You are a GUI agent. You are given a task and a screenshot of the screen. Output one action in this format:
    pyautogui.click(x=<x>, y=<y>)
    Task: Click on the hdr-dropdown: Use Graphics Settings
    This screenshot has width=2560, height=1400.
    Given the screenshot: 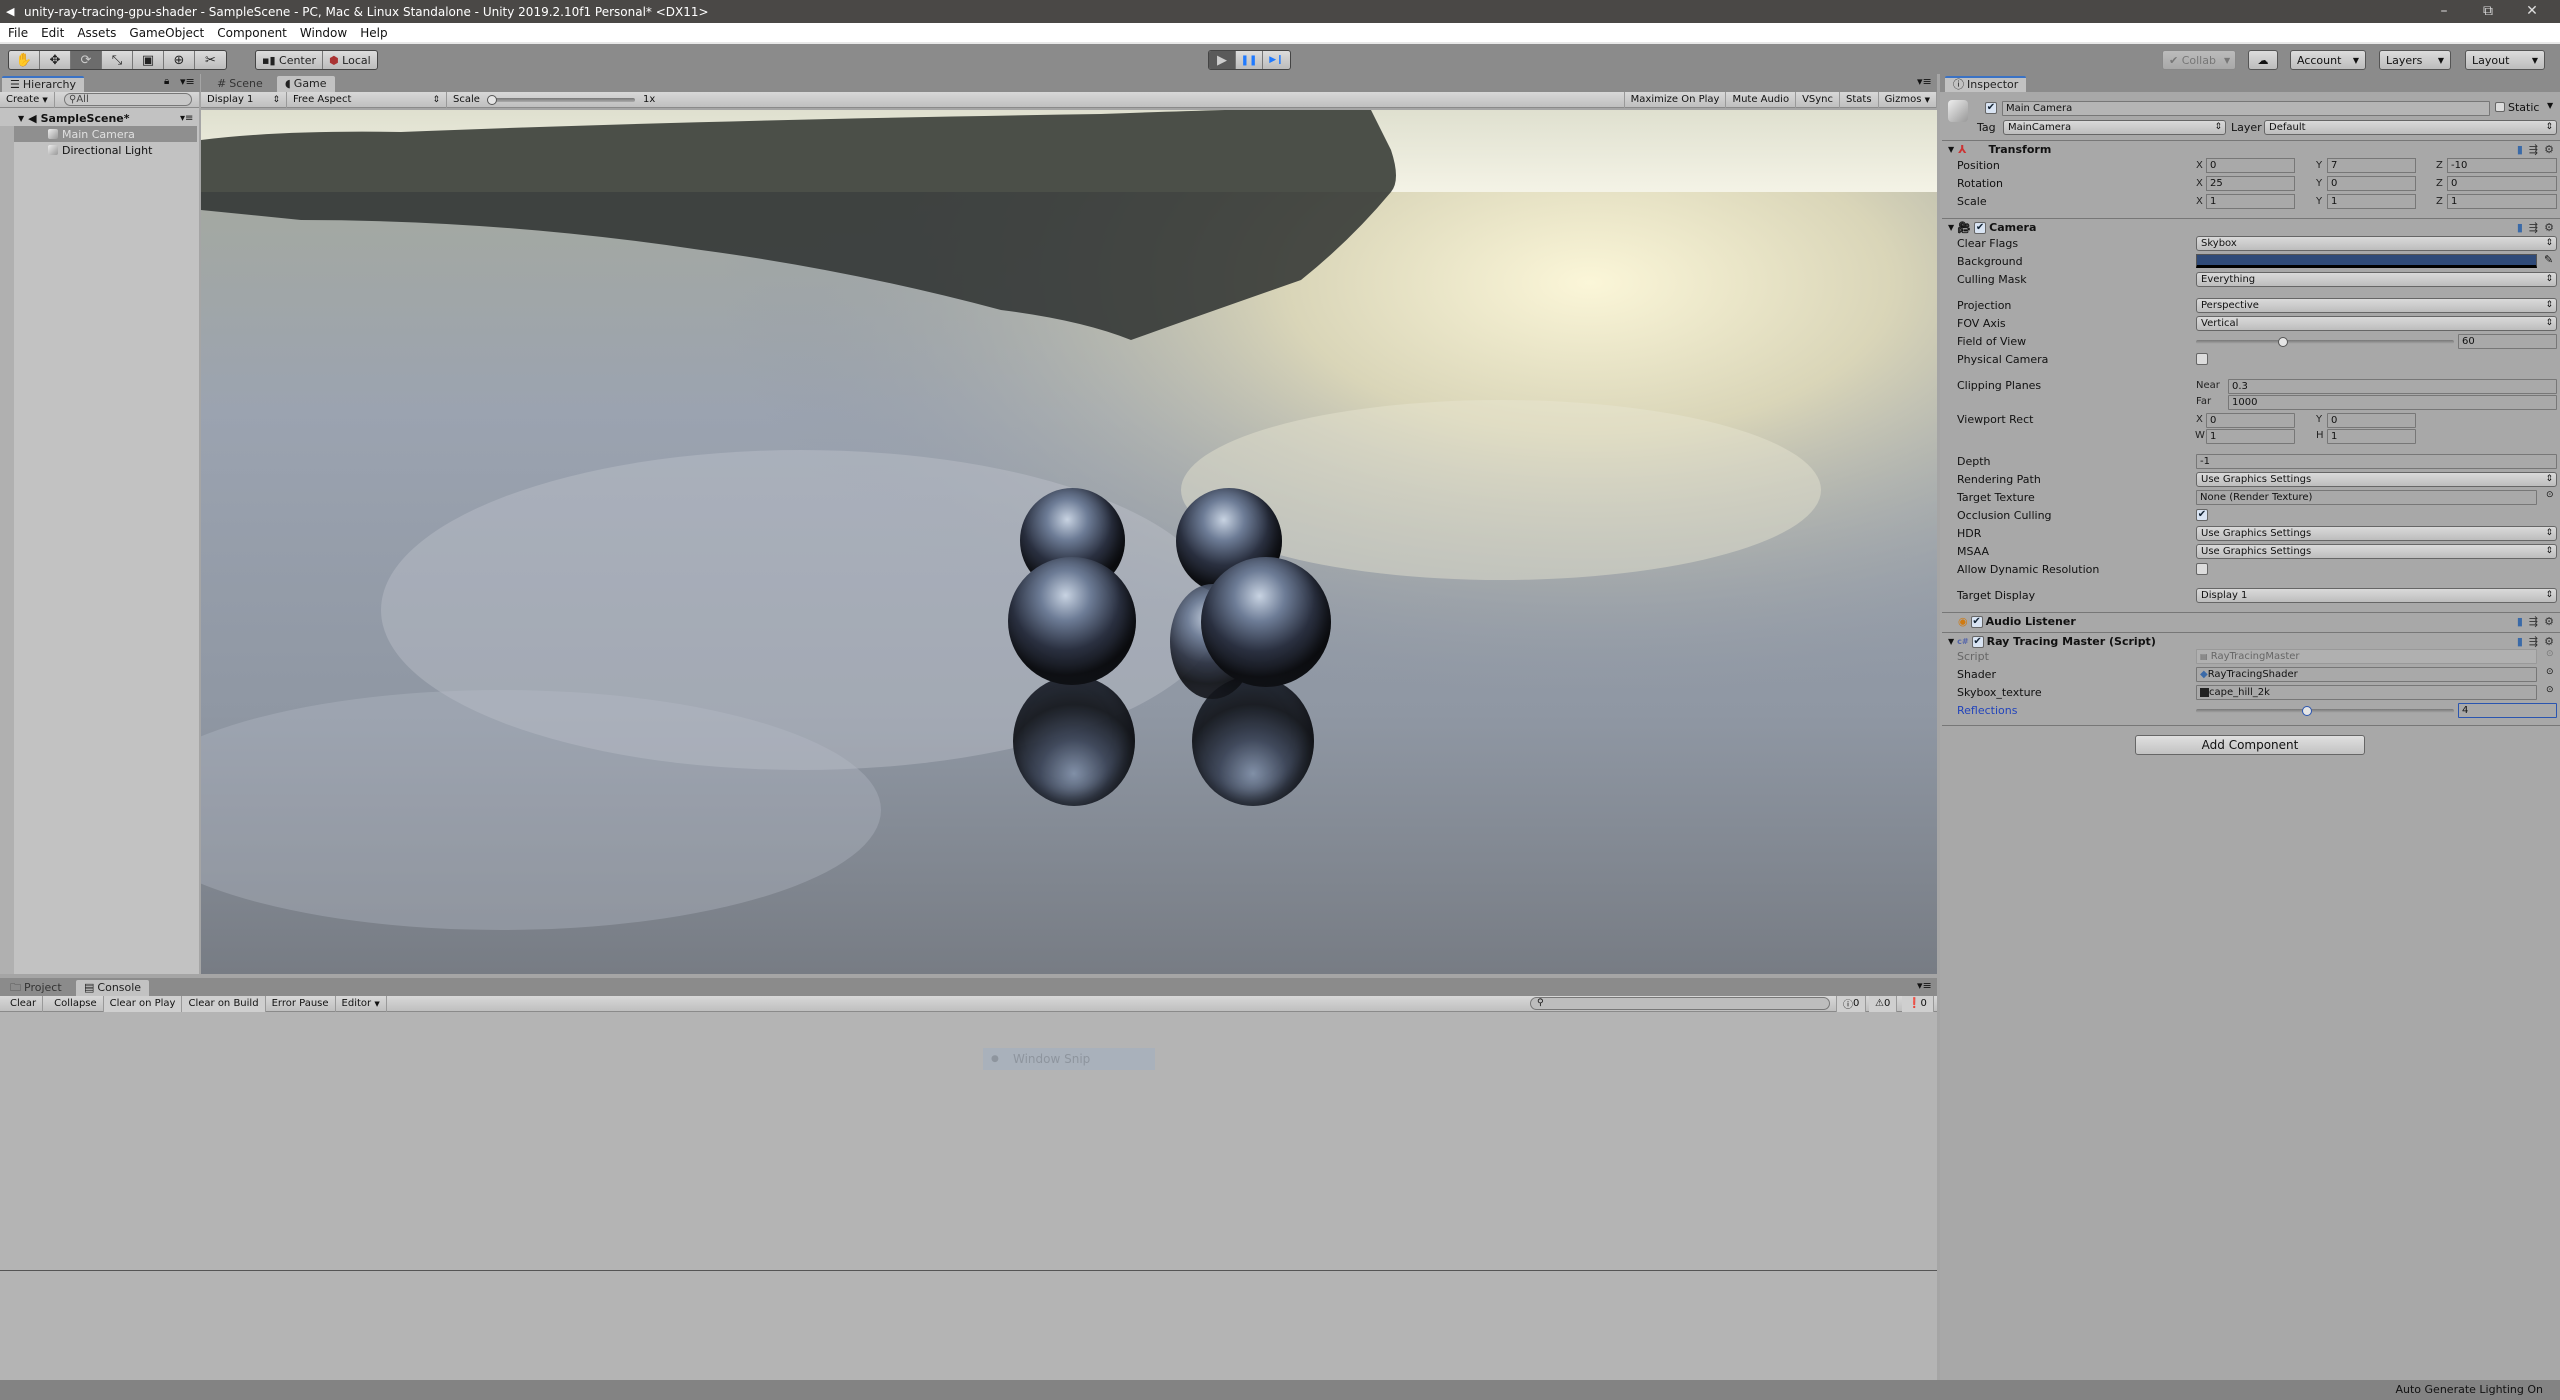 What is the action you would take?
    pyautogui.click(x=2376, y=533)
    